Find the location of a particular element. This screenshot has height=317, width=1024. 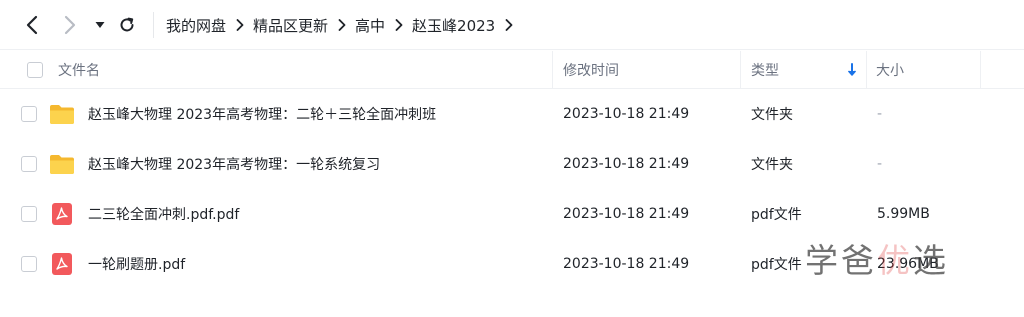

watermark: 学爸优选 is located at coordinates (877, 258).